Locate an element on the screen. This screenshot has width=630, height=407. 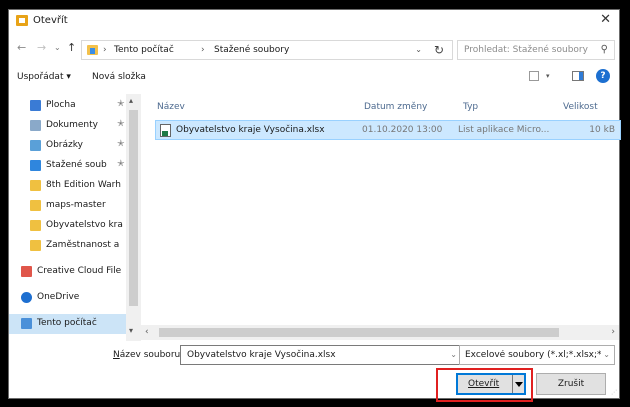
sidebar-item-desktop: Plocha ✭ is located at coordinates (75, 106).